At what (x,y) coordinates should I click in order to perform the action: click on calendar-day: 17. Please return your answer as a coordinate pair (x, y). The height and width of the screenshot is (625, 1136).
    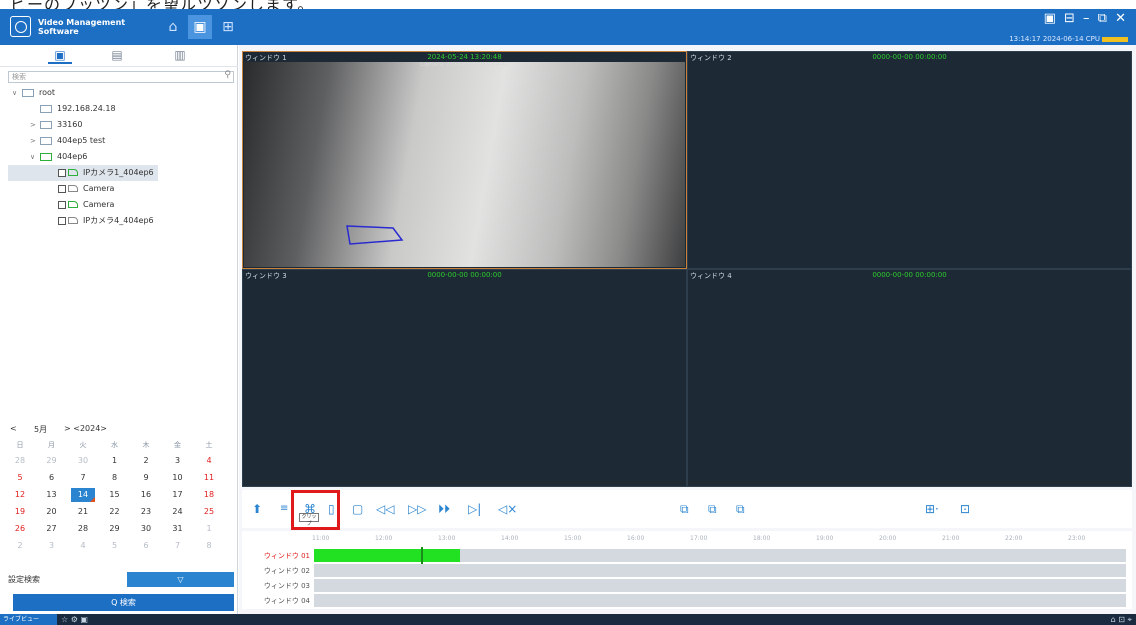
    Looking at the image, I should click on (178, 495).